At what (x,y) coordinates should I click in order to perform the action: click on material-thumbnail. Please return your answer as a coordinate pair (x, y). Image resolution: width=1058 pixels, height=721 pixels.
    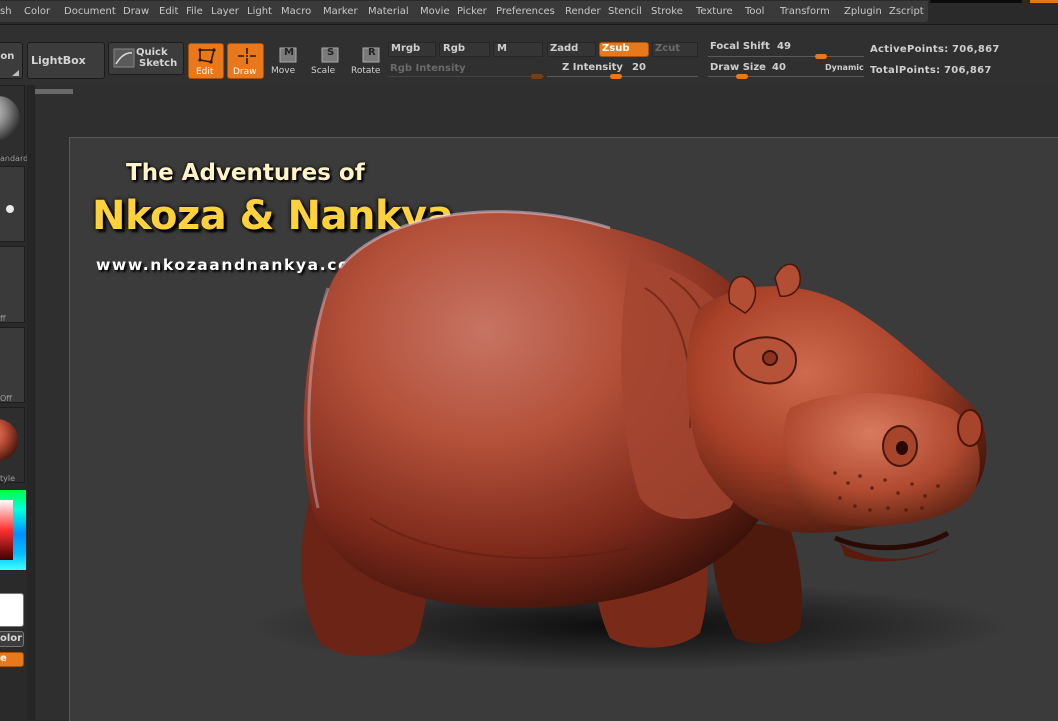
    Looking at the image, I should click on (12, 445).